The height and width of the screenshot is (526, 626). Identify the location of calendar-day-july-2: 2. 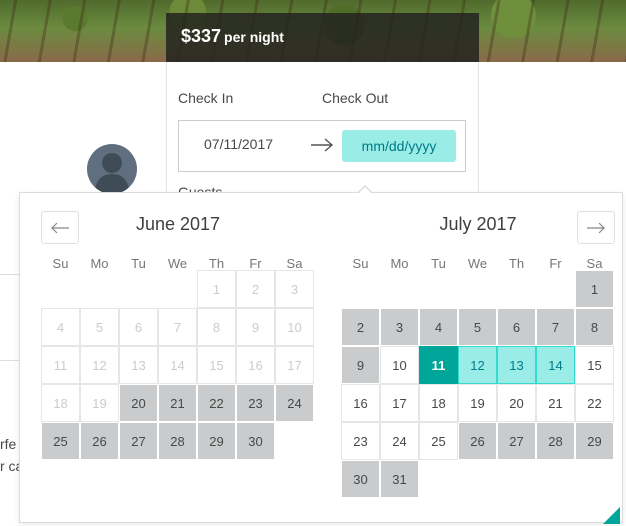
(360, 327).